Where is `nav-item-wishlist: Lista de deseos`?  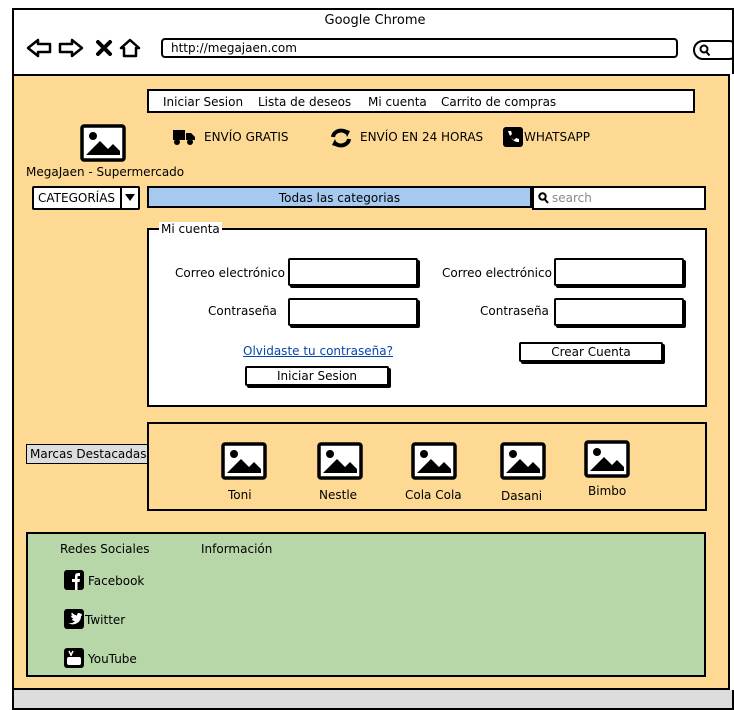 nav-item-wishlist: Lista de deseos is located at coordinates (304, 102).